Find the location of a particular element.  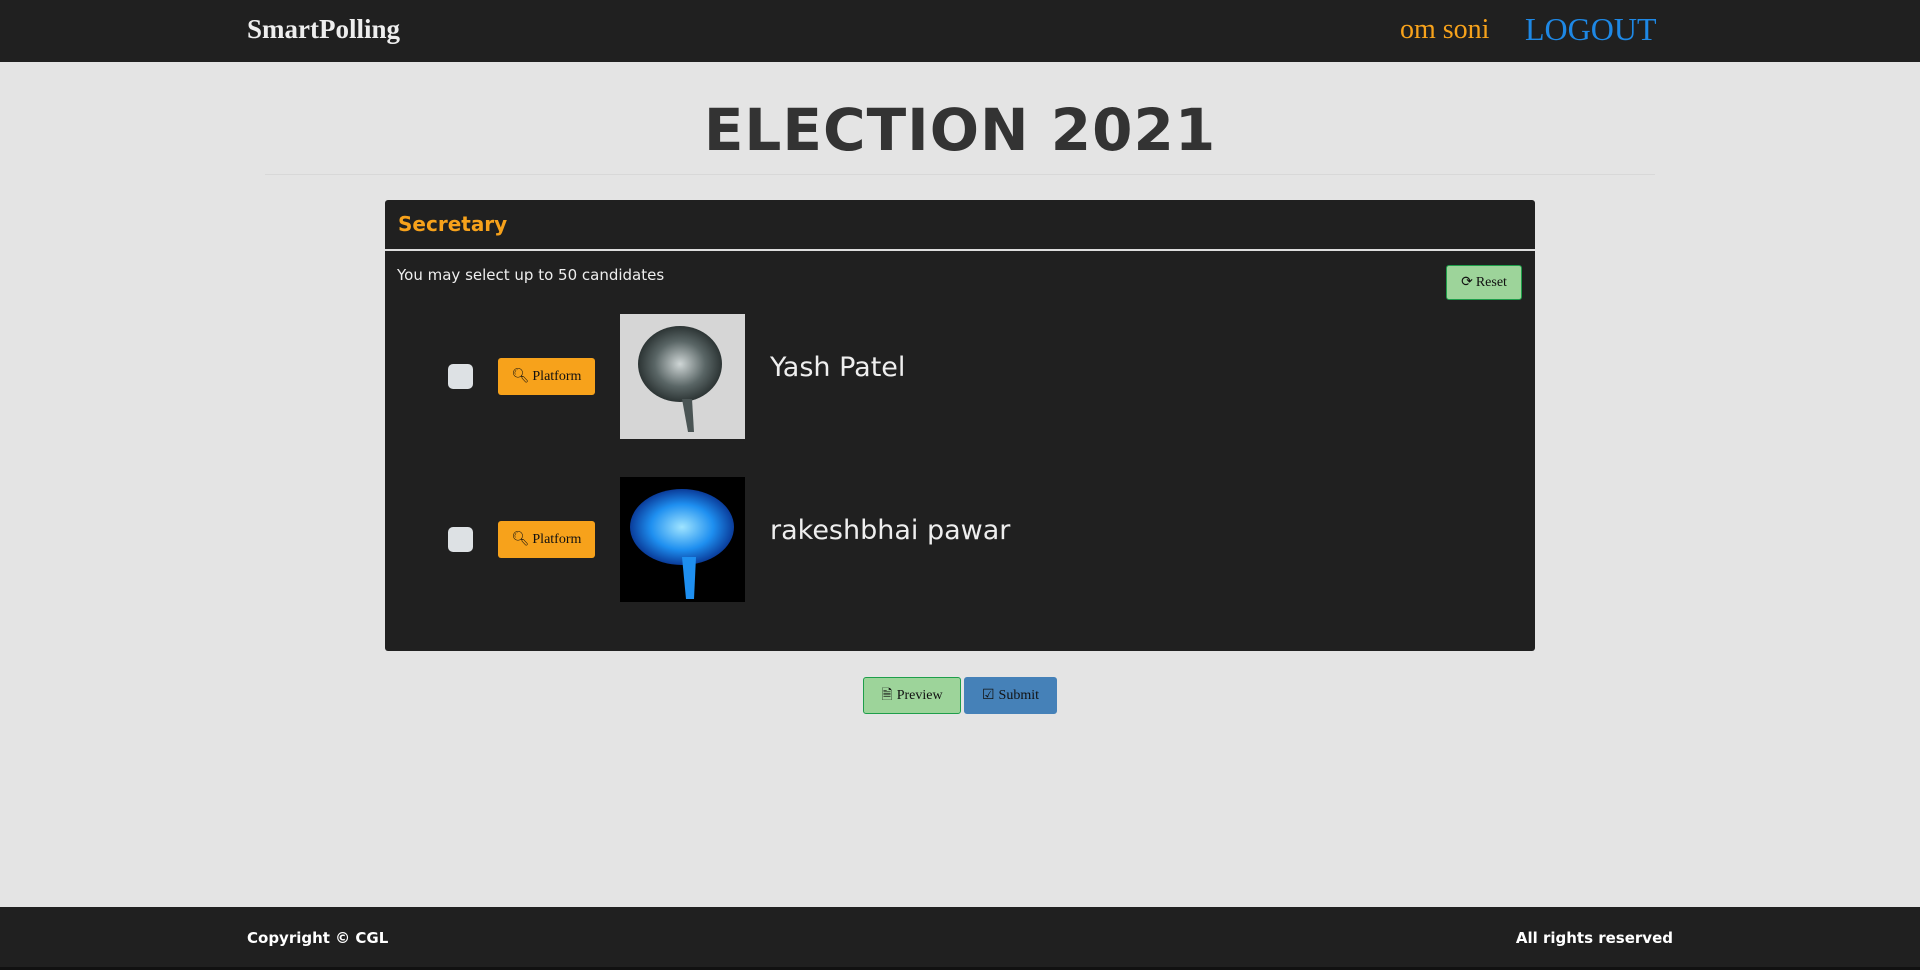

page-title: ELECTION 2021 is located at coordinates (960, 130).